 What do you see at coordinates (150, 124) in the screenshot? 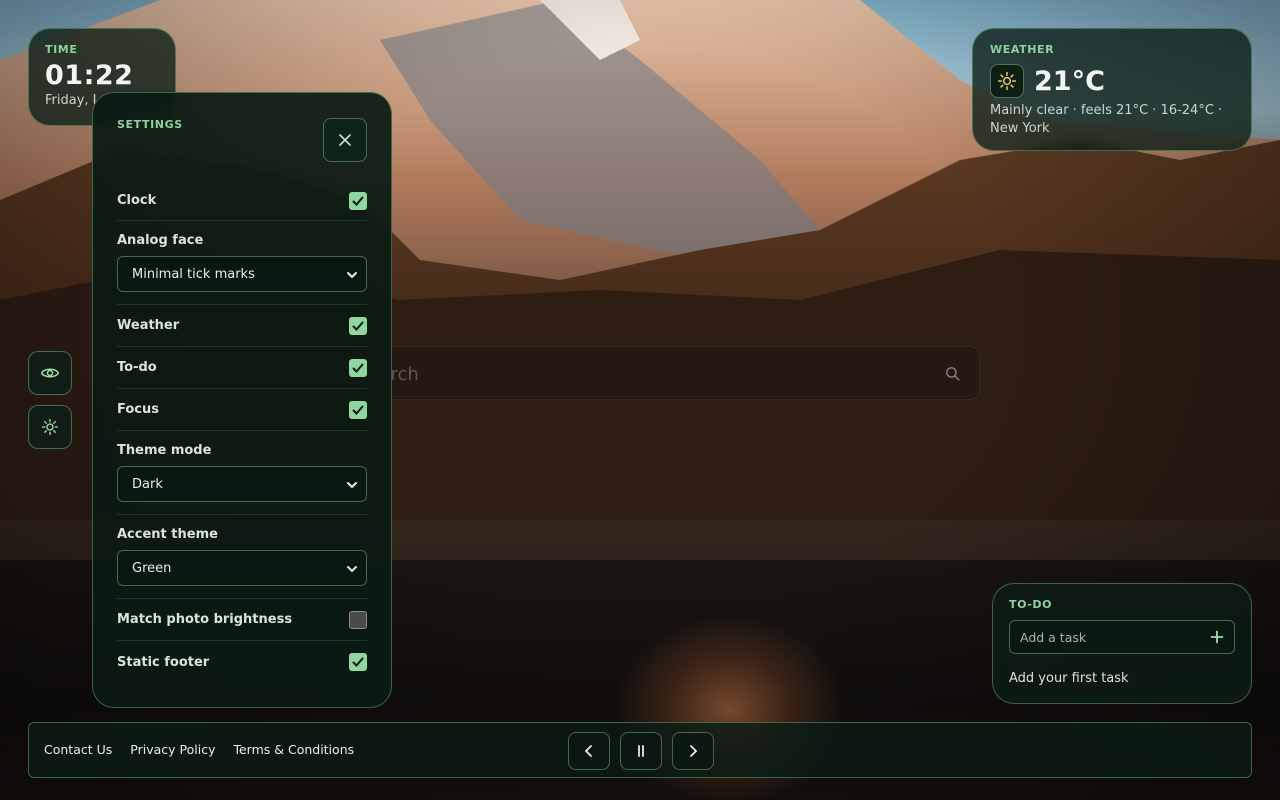
I see `settings-title: SETTINGS` at bounding box center [150, 124].